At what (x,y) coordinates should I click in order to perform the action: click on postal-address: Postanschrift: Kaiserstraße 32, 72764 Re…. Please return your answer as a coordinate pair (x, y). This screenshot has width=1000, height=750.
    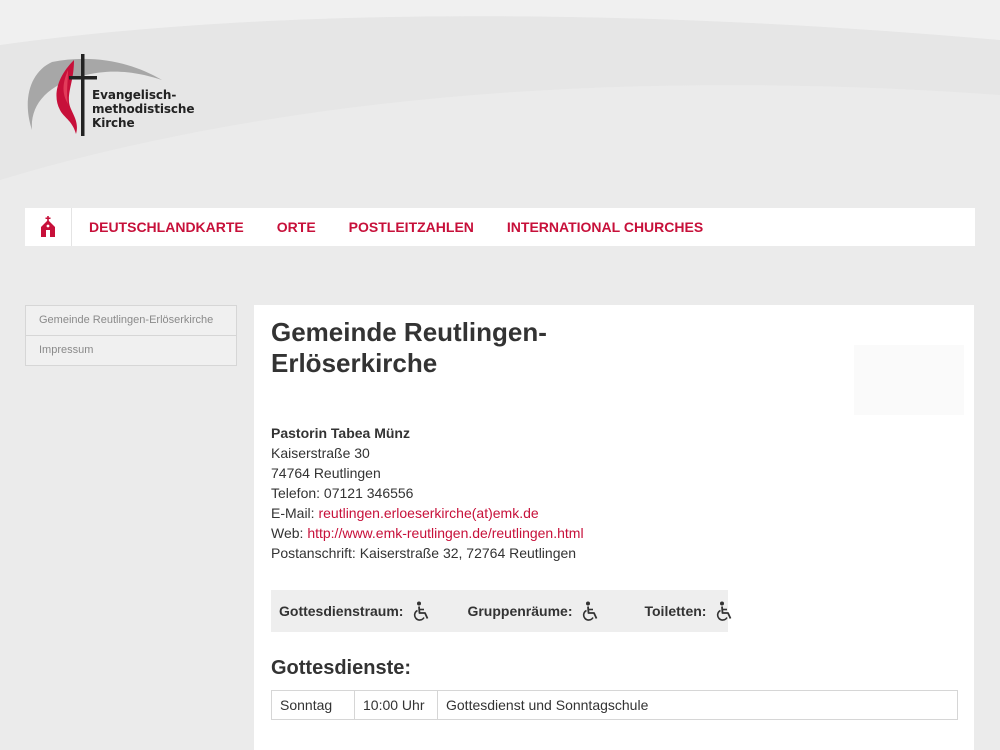
    Looking at the image, I should click on (424, 553).